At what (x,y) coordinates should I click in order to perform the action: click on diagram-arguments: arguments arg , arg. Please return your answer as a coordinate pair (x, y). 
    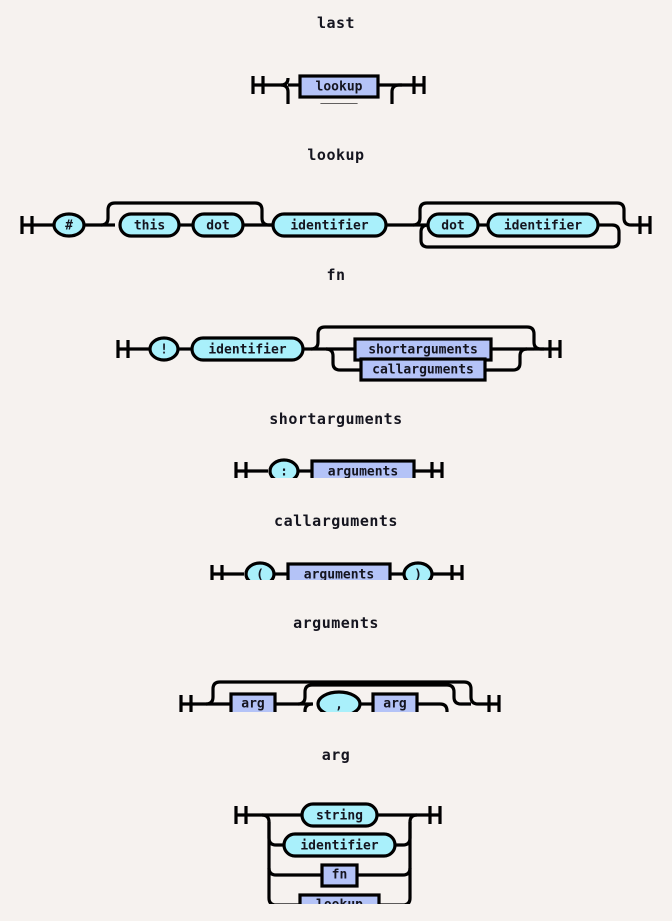
    Looking at the image, I should click on (336, 663).